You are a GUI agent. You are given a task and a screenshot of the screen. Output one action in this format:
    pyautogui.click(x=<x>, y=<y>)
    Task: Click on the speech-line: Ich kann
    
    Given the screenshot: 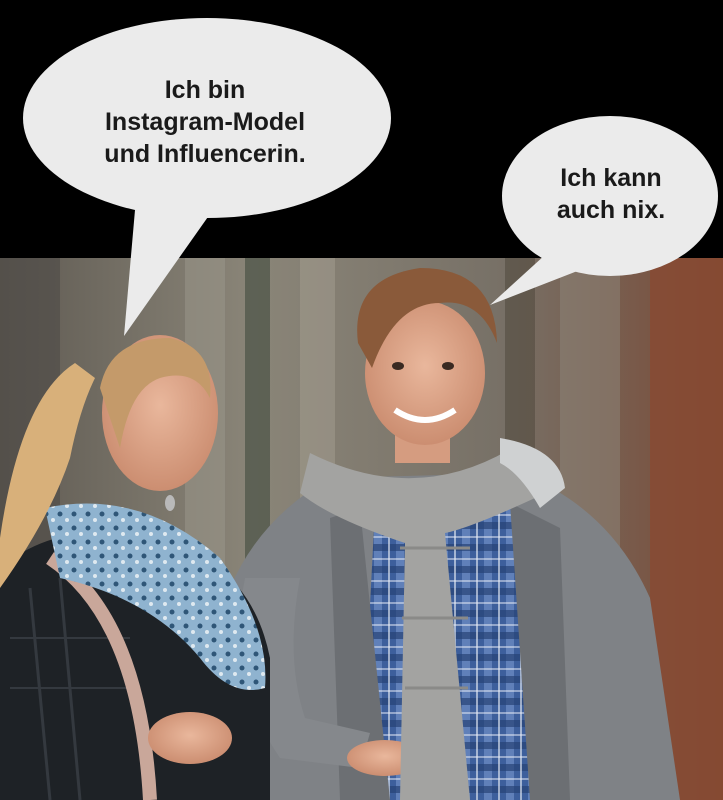 What is the action you would take?
    pyautogui.click(x=611, y=178)
    